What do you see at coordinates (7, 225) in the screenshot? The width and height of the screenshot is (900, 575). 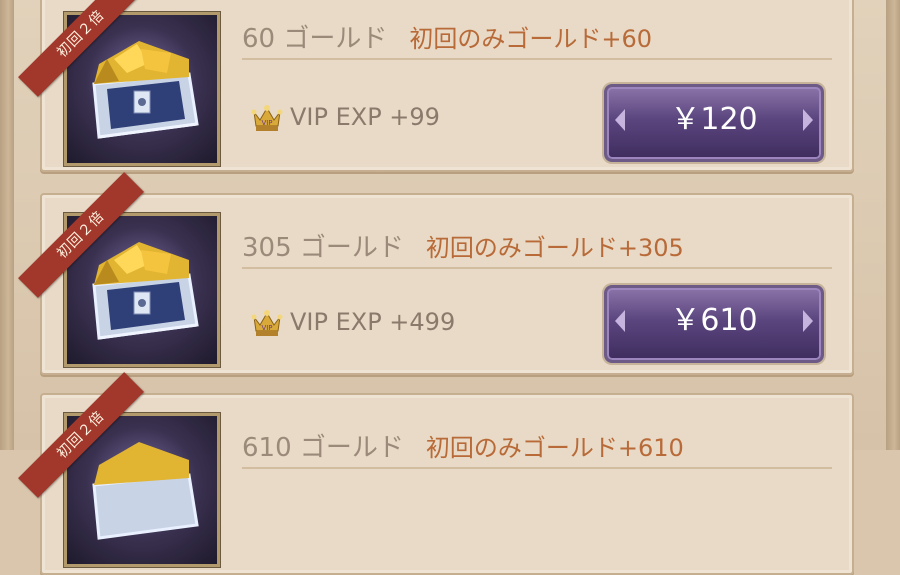 I see `left-frame-border` at bounding box center [7, 225].